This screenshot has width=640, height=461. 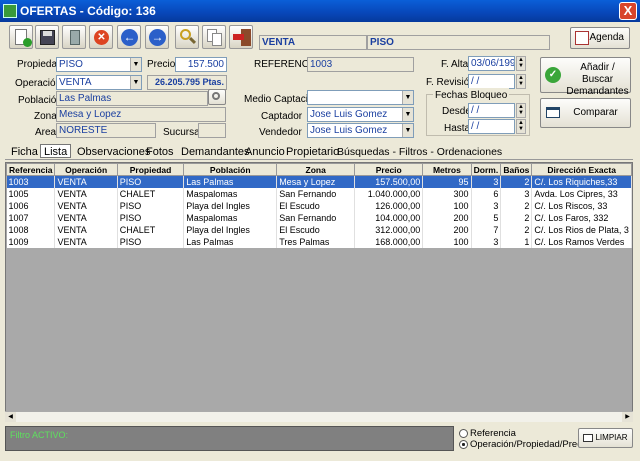 What do you see at coordinates (47, 37) in the screenshot?
I see `save-button` at bounding box center [47, 37].